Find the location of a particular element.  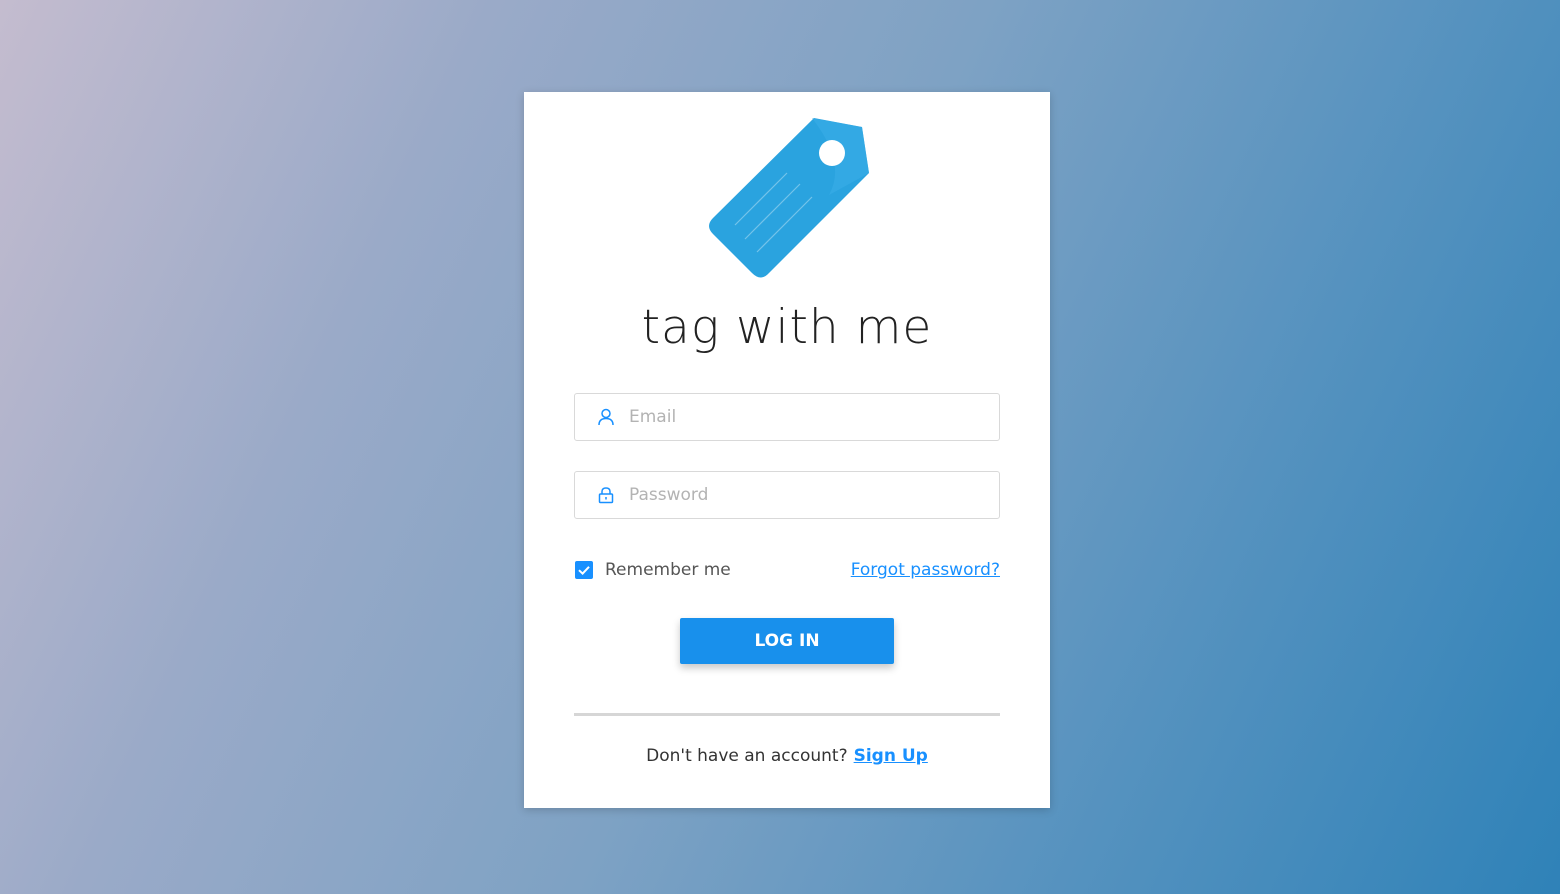

user-icon is located at coordinates (606, 417).